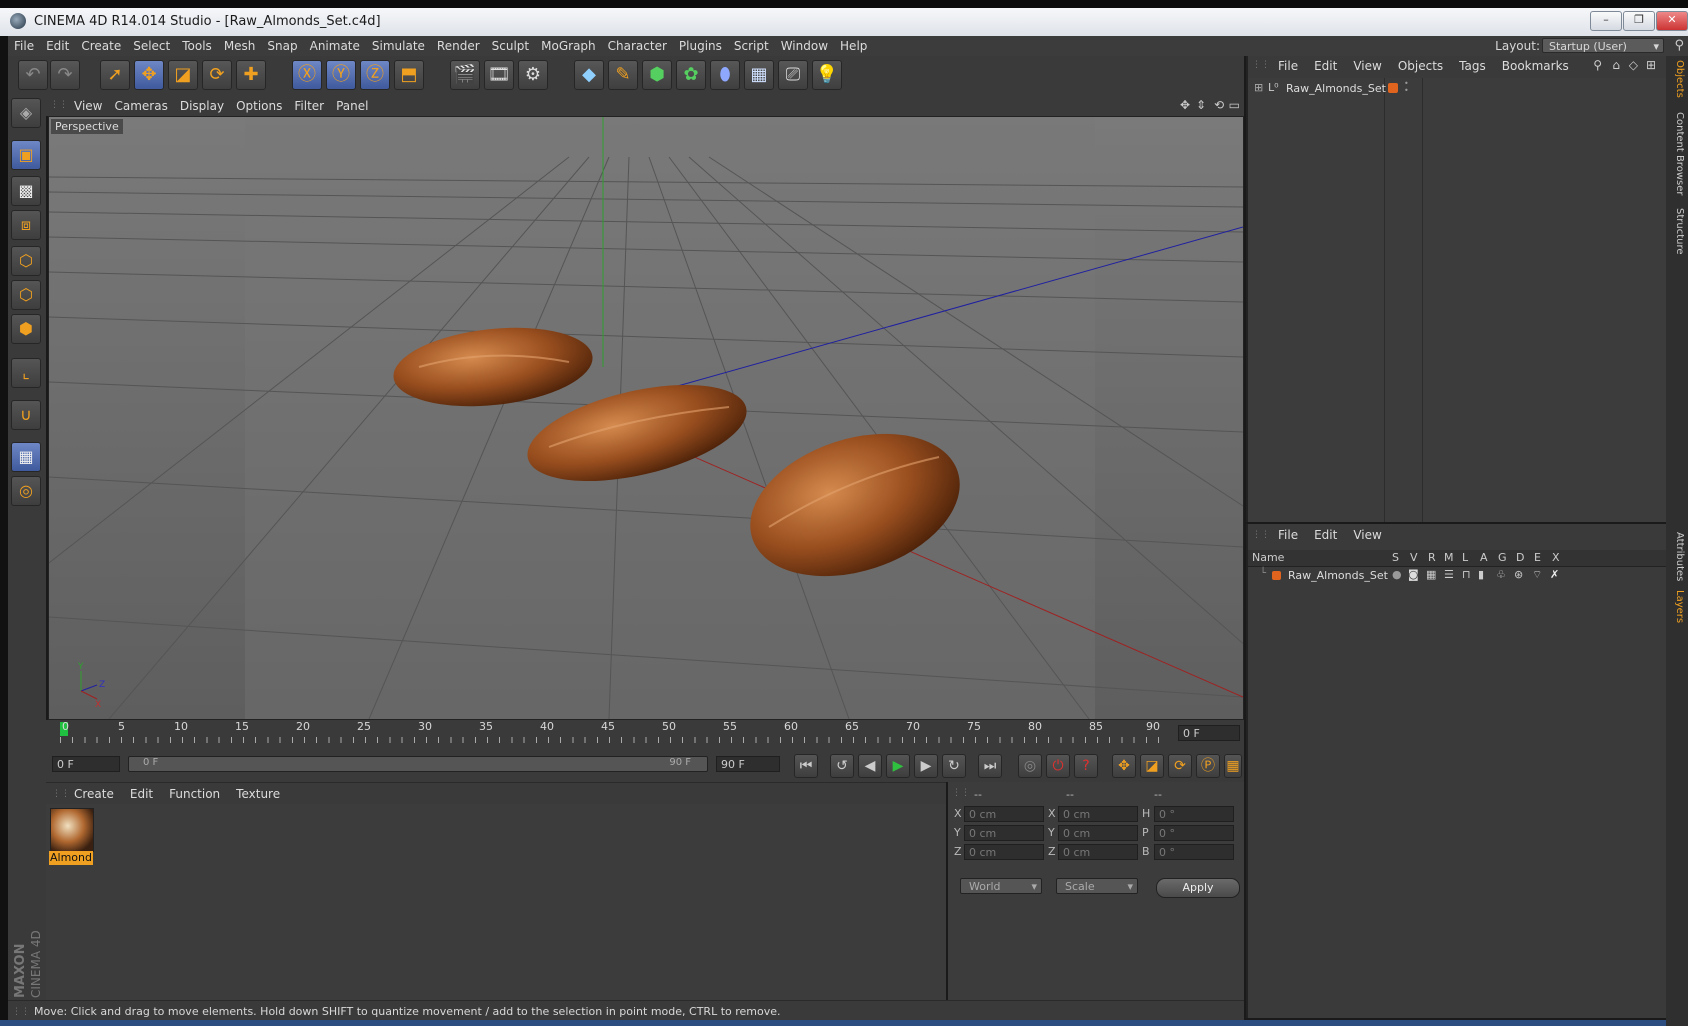 This screenshot has height=1026, width=1688. I want to click on material-menu-create: Create, so click(94, 794).